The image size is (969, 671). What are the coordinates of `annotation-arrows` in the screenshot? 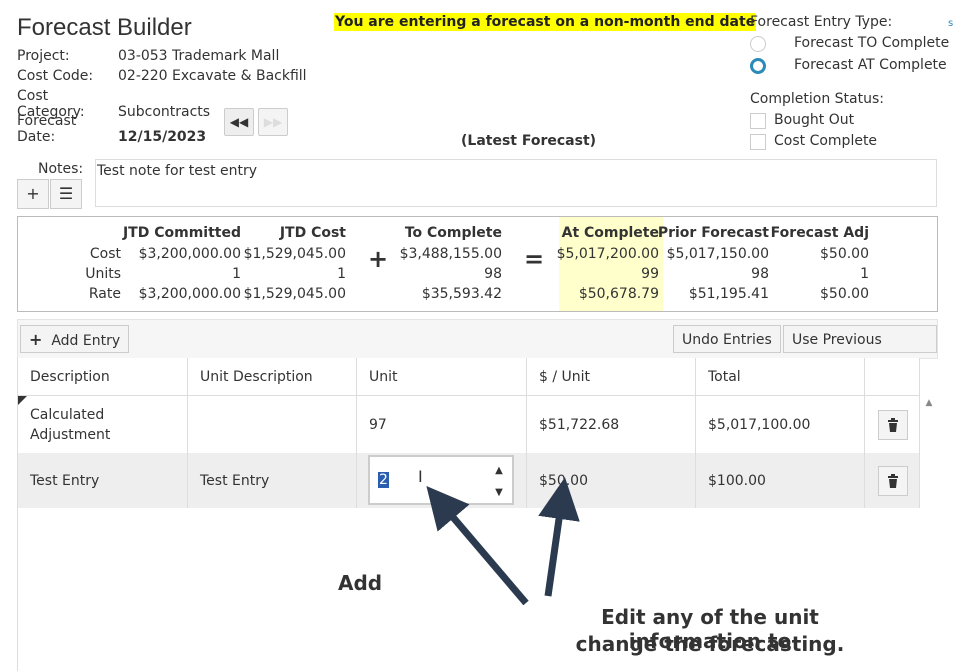 It's located at (503, 541).